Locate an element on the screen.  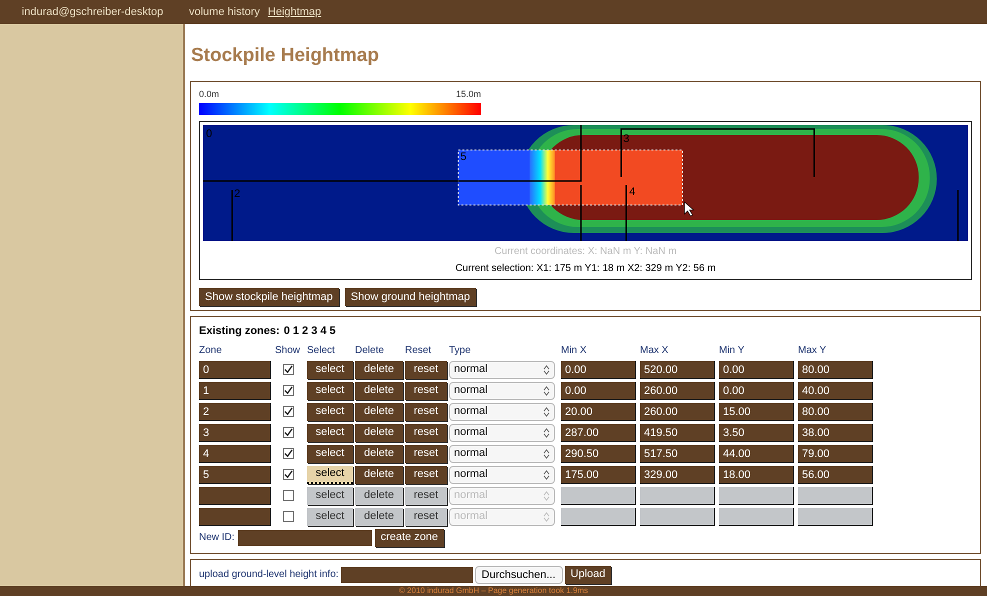
nav-link: volume history is located at coordinates (224, 12).